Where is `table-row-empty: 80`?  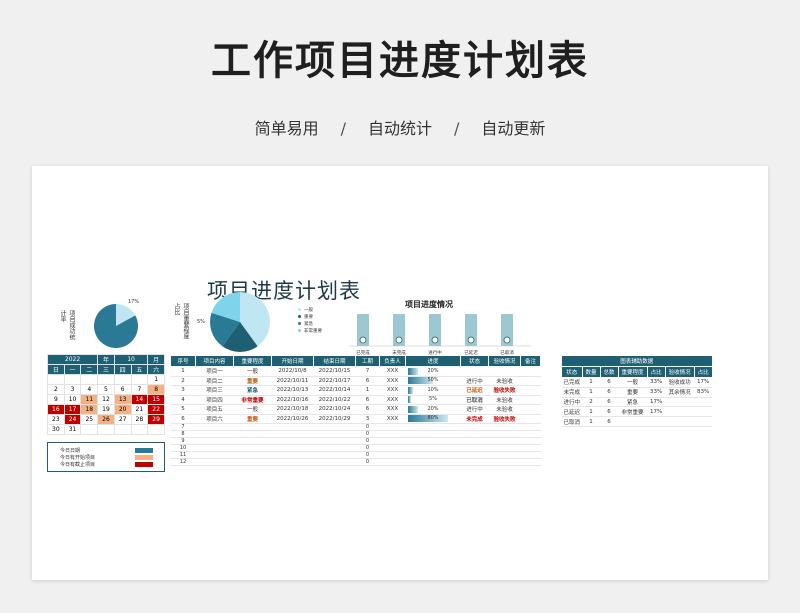
table-row-empty: 80 is located at coordinates (355, 434).